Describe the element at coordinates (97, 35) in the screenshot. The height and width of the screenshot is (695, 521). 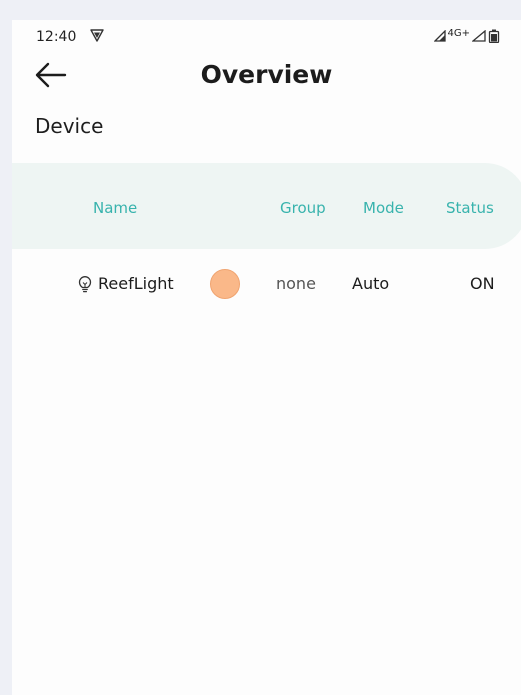
I see `vpn-shield-icon` at that location.